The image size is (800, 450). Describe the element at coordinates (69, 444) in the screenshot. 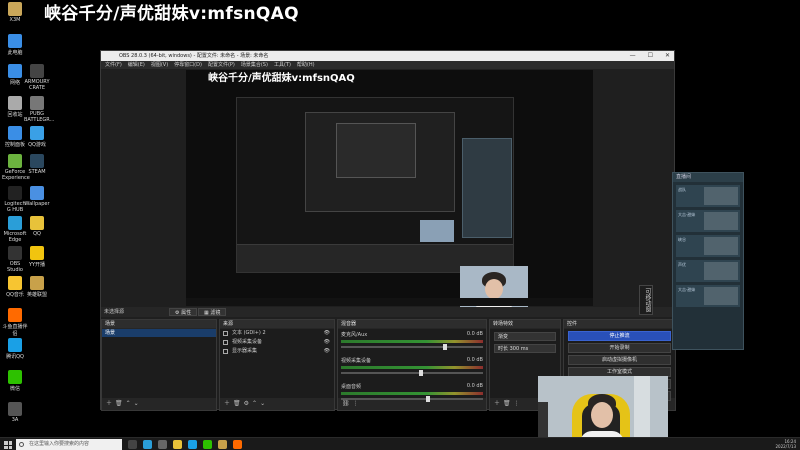

I see `taskbar-search: 在这里输入你要搜索的内容` at that location.